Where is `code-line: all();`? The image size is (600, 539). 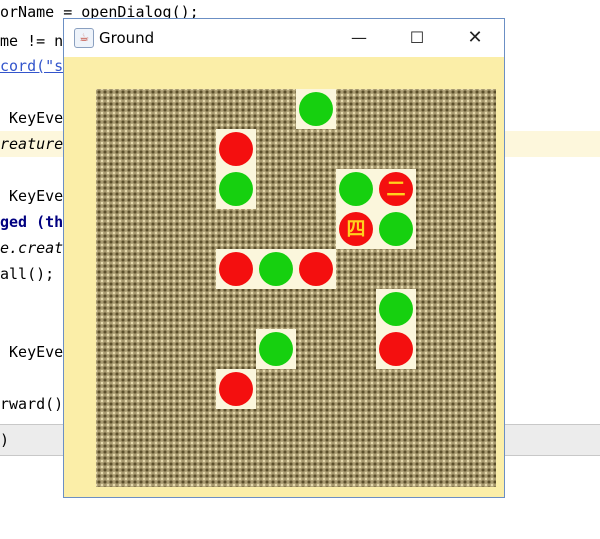 code-line: all(); is located at coordinates (27, 274).